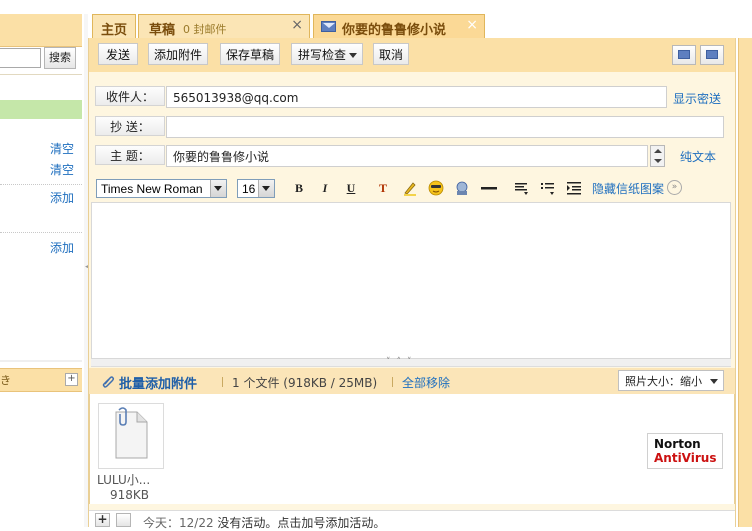  What do you see at coordinates (62, 169) in the screenshot?
I see `clear-link-2: 清空` at bounding box center [62, 169].